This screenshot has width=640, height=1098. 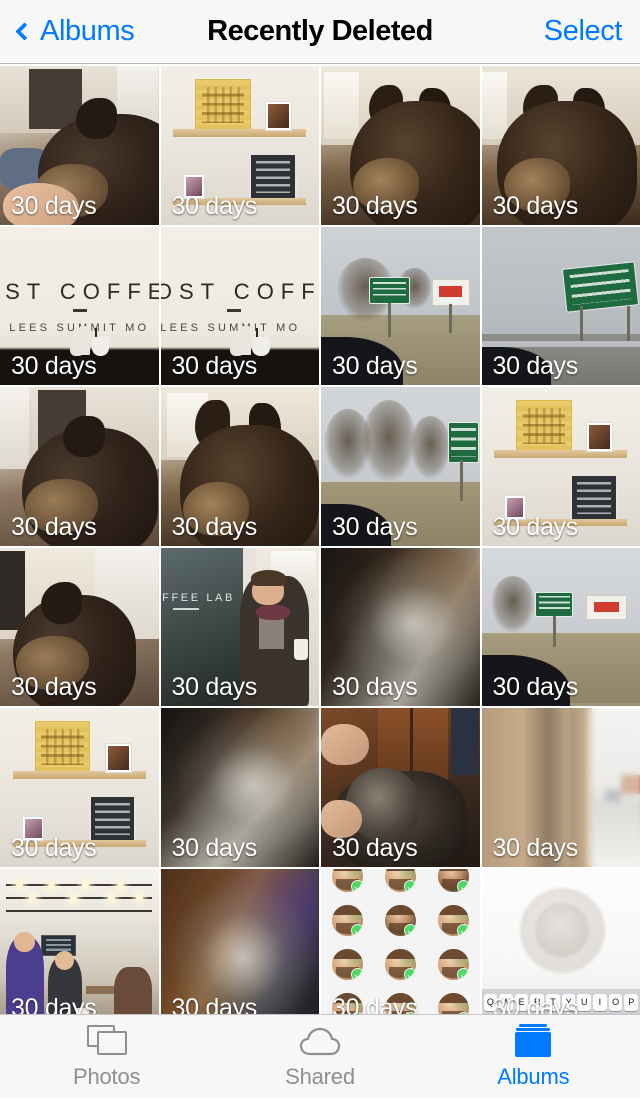 I want to click on cloud-icon, so click(x=320, y=1041).